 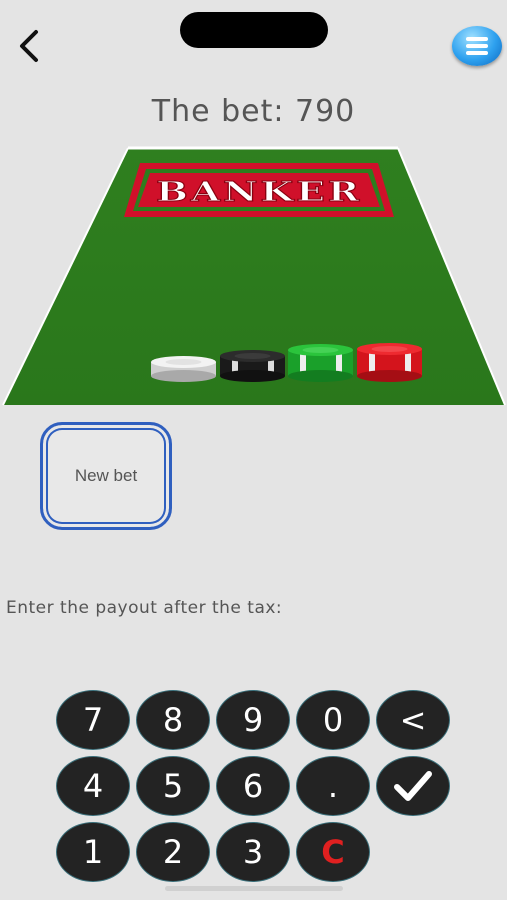 I want to click on chip-stack-white, so click(x=183, y=369).